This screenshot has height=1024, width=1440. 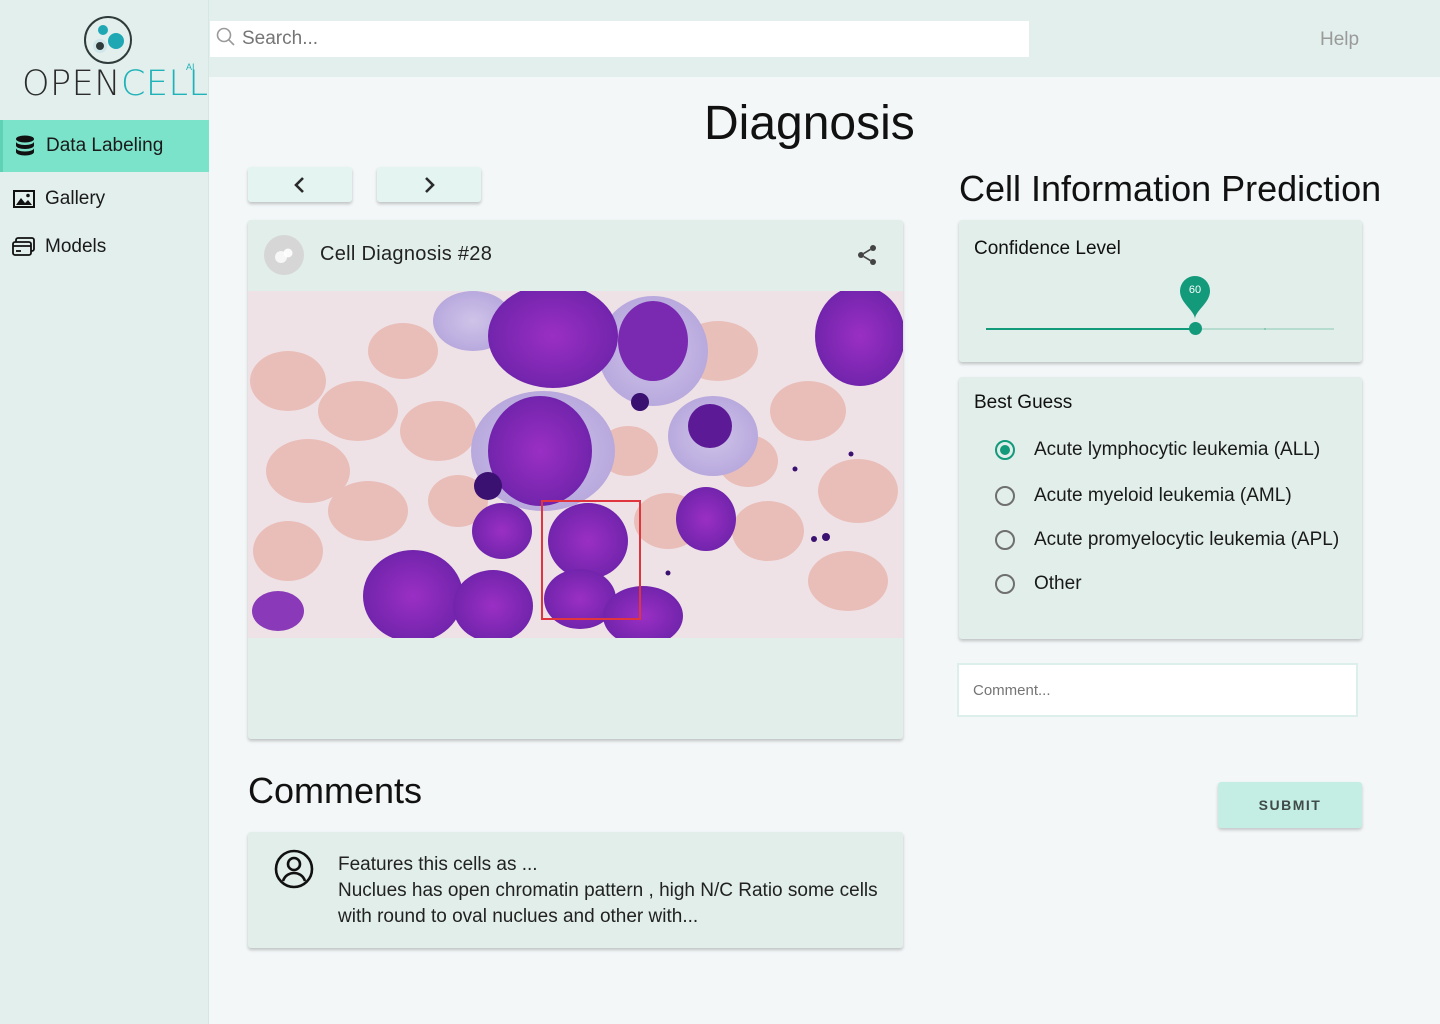 I want to click on search-input, so click(x=622, y=39).